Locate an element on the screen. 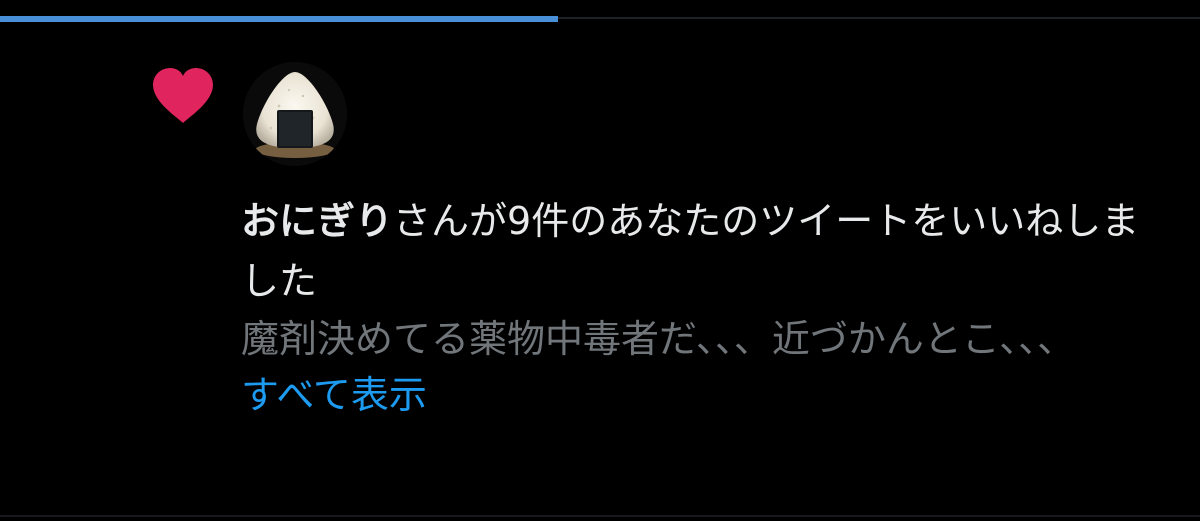 This screenshot has height=521, width=1200. progress-bar is located at coordinates (279, 19).